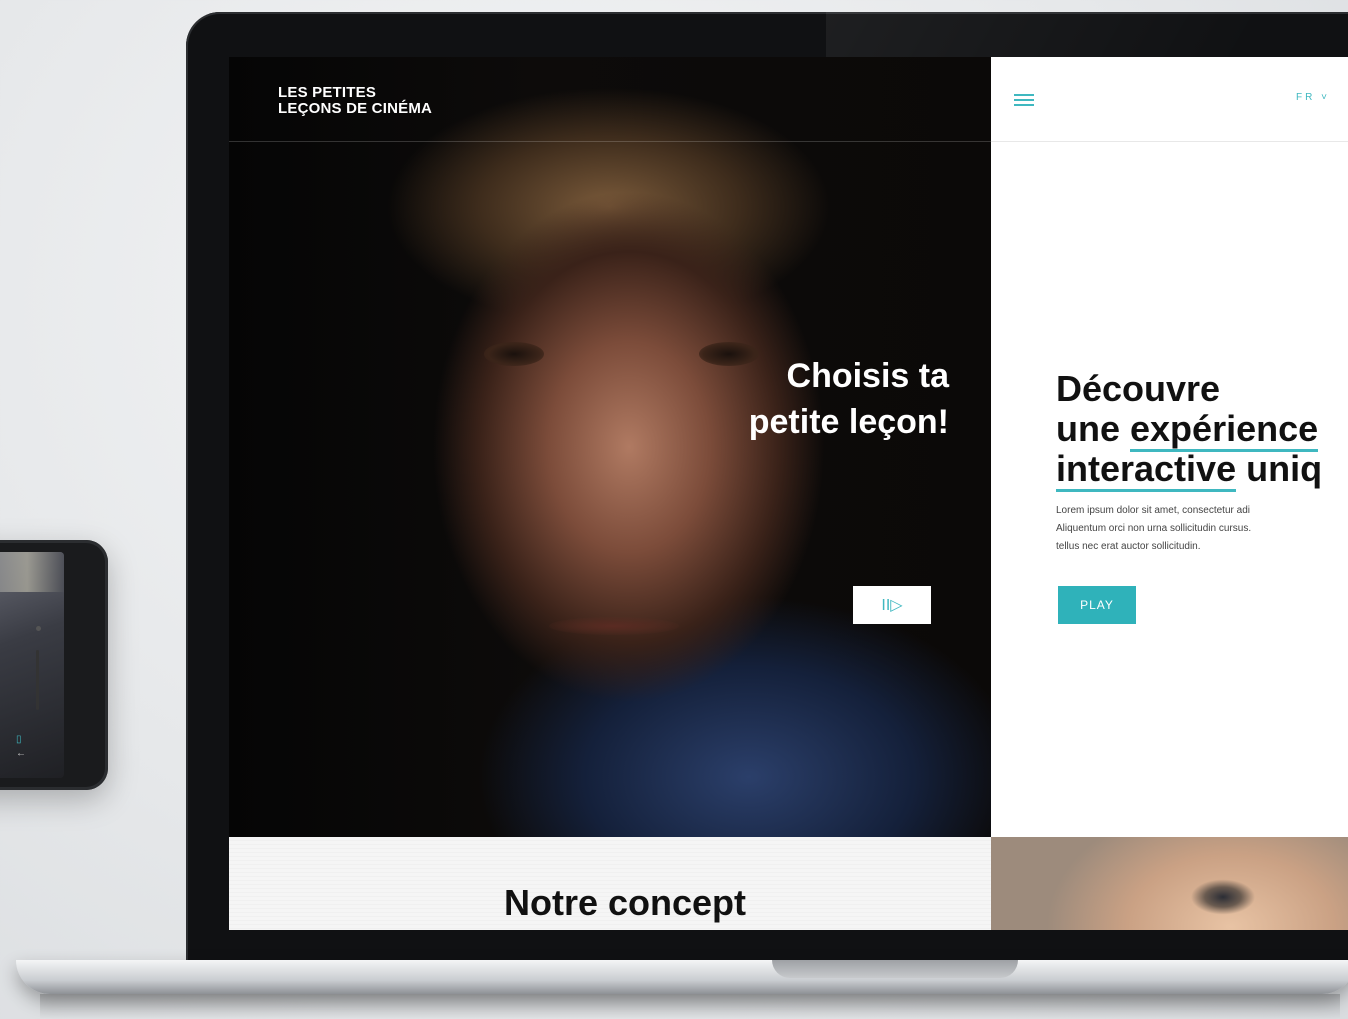 The width and height of the screenshot is (1348, 1019). What do you see at coordinates (1325, 97) in the screenshot?
I see `chevron-down-icon: ˅` at bounding box center [1325, 97].